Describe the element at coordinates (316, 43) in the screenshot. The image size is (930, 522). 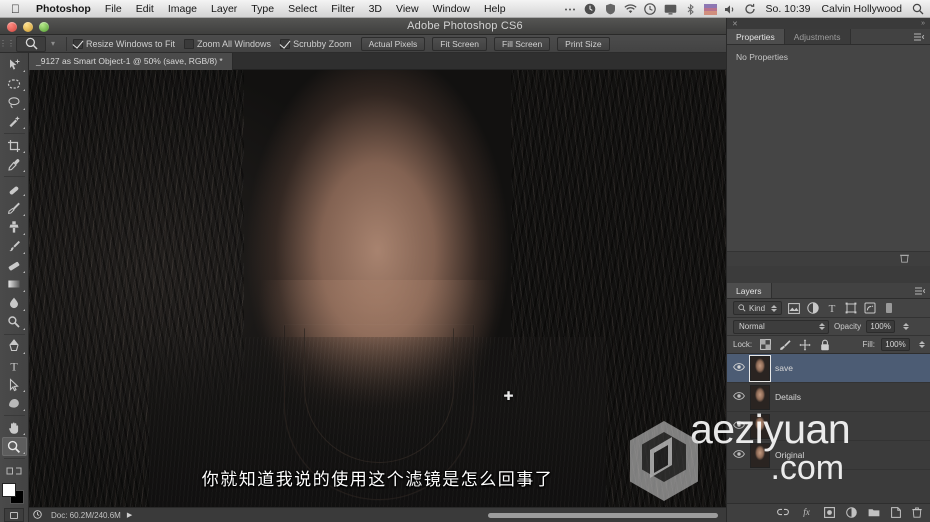
I see `scrubby-zoom-checkbox: Scrubby Zoom` at that location.